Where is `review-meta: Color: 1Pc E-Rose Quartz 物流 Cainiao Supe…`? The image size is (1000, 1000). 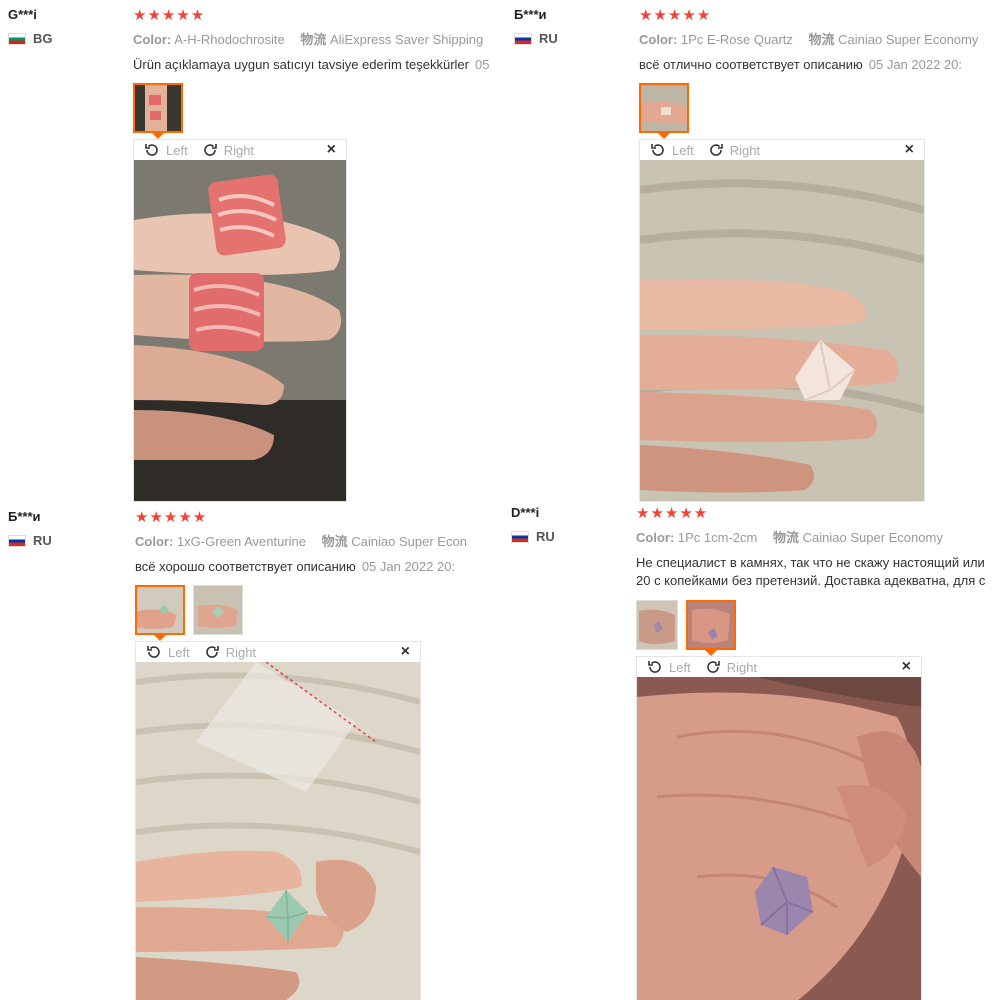
review-meta: Color: 1Pc E-Rose Quartz 物流 Cainiao Supe… is located at coordinates (819, 40).